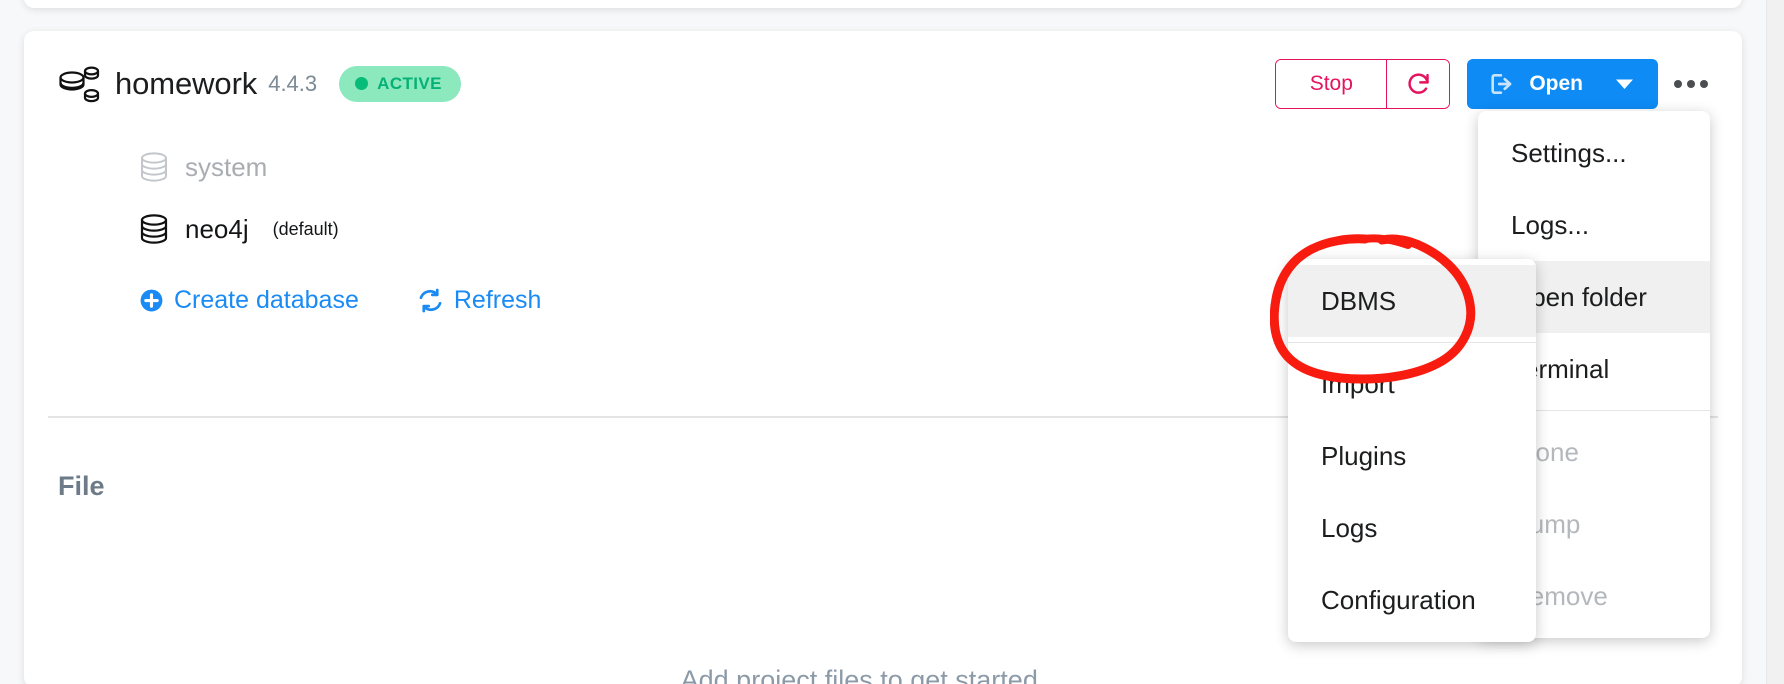 This screenshot has width=1784, height=684. I want to click on open-button-label: Open, so click(1556, 83).